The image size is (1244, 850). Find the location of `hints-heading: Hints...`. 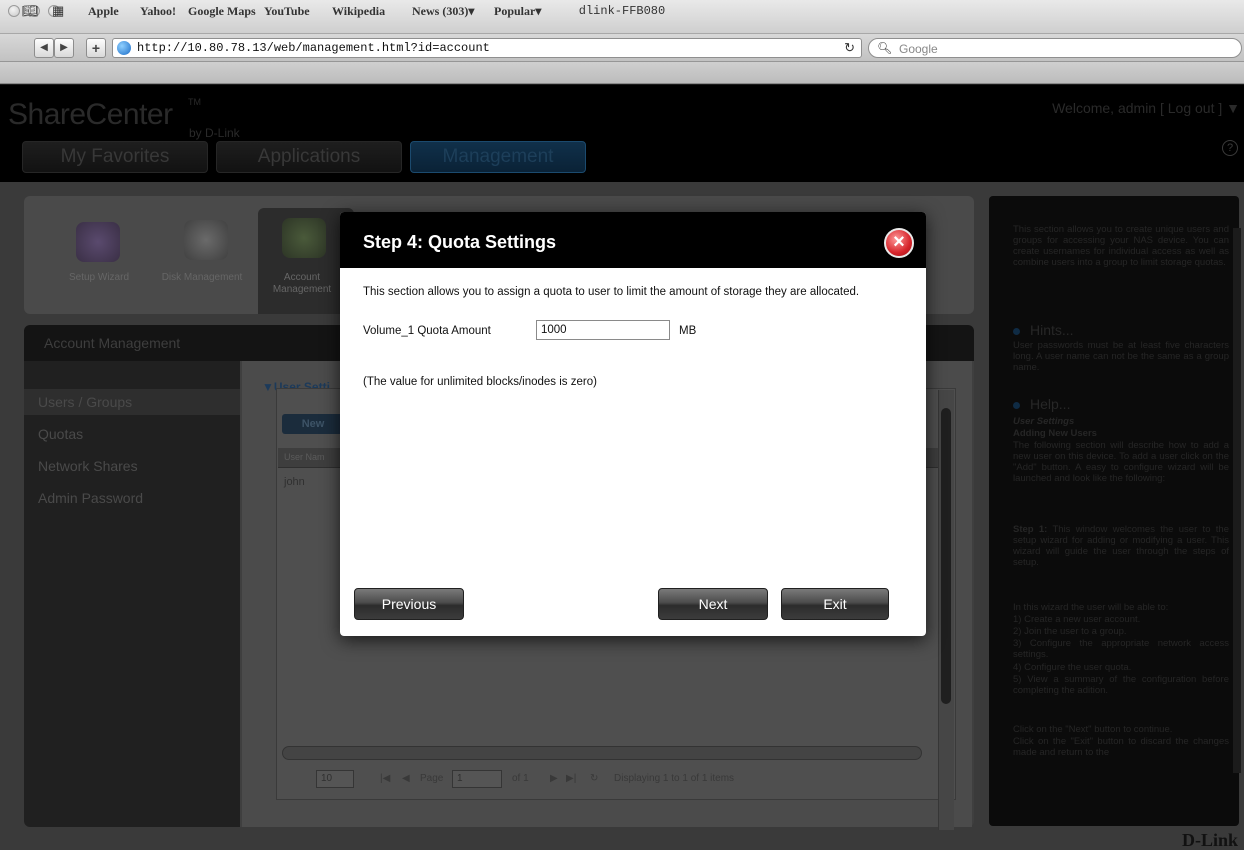

hints-heading: Hints... is located at coordinates (1043, 330).